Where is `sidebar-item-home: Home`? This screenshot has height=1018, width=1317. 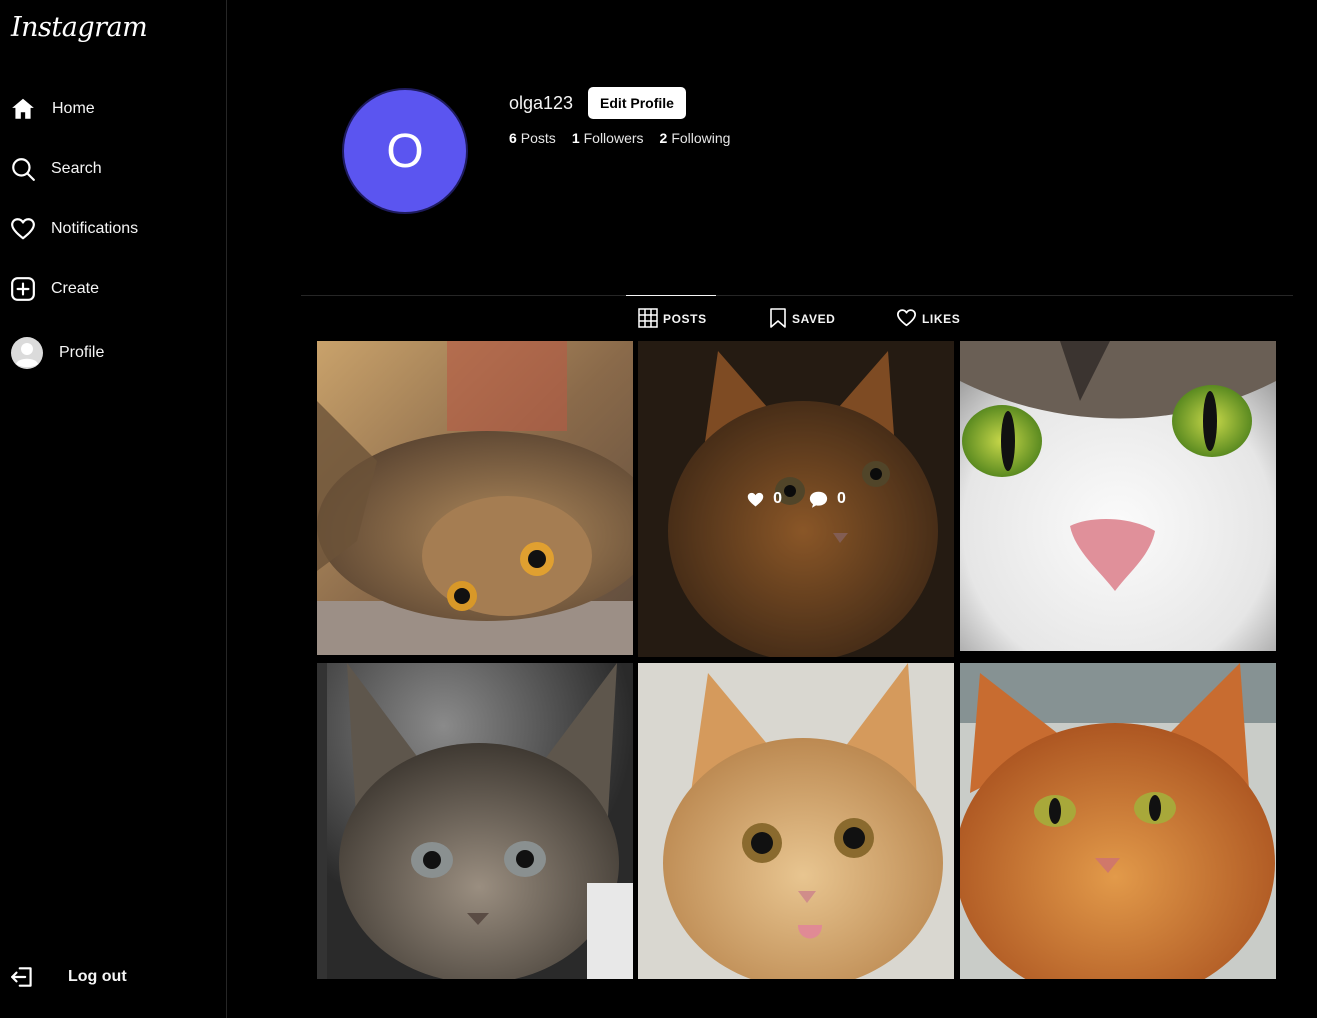 sidebar-item-home: Home is located at coordinates (113, 109).